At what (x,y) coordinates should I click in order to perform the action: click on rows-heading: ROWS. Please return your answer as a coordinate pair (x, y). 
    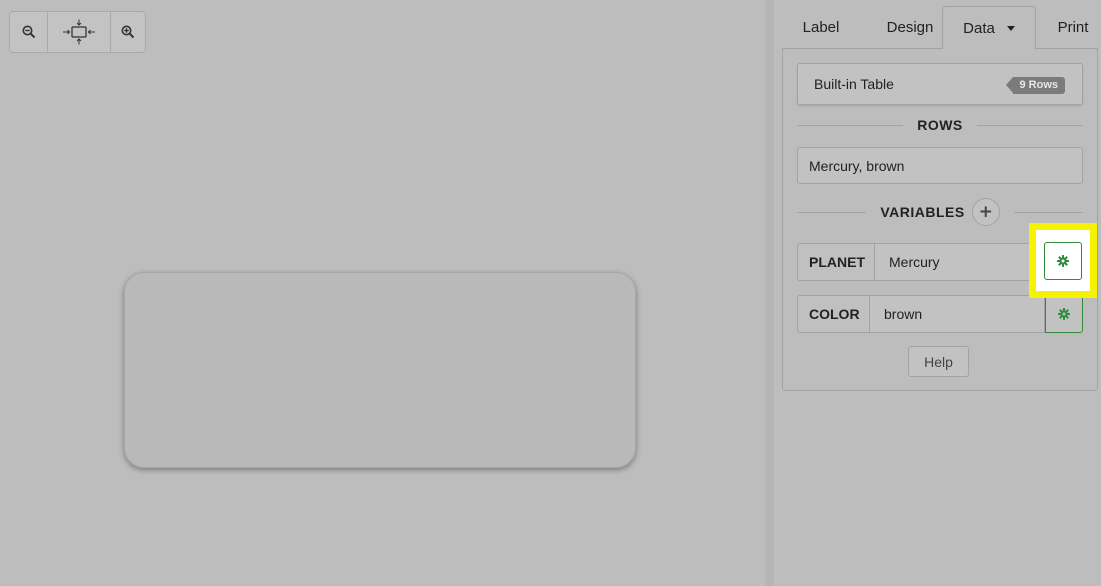
    Looking at the image, I should click on (940, 125).